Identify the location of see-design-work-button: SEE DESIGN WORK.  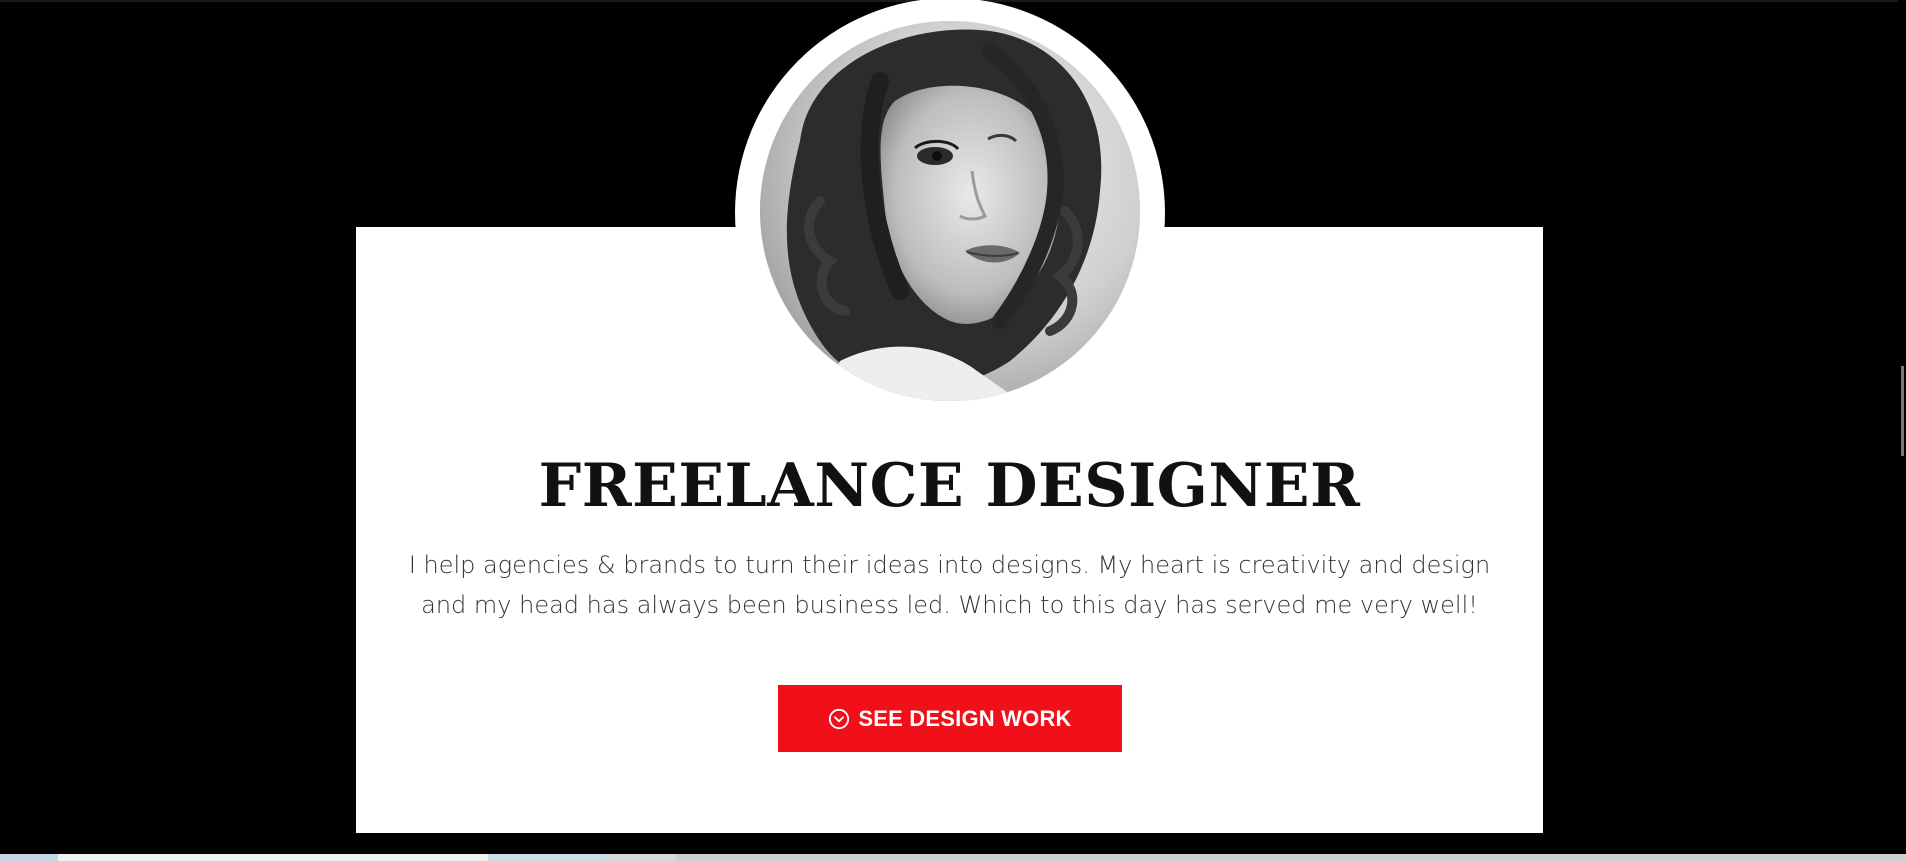
(950, 718).